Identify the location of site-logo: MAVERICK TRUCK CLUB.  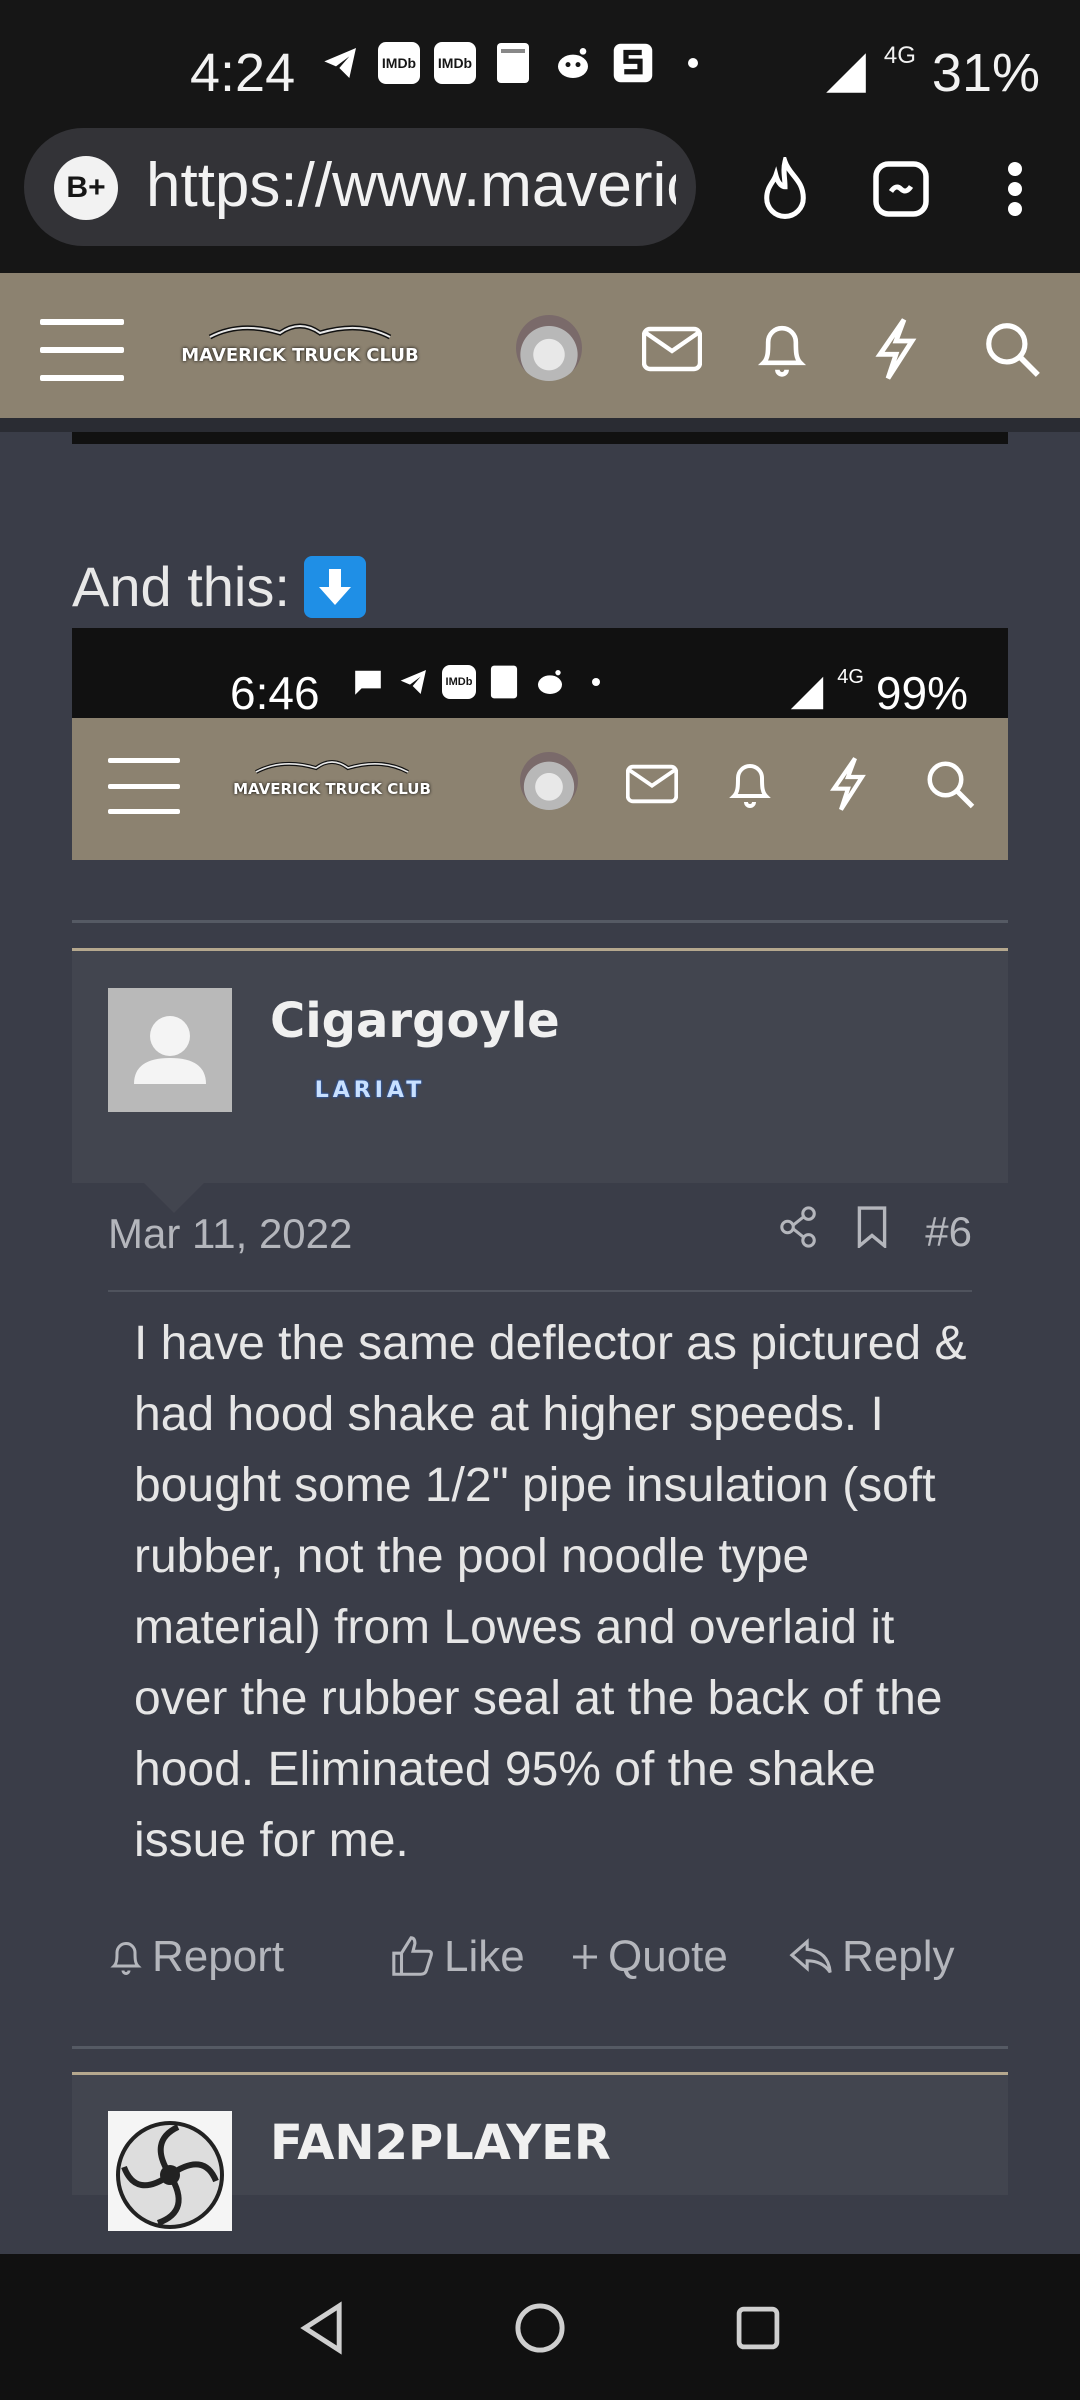
(300, 345).